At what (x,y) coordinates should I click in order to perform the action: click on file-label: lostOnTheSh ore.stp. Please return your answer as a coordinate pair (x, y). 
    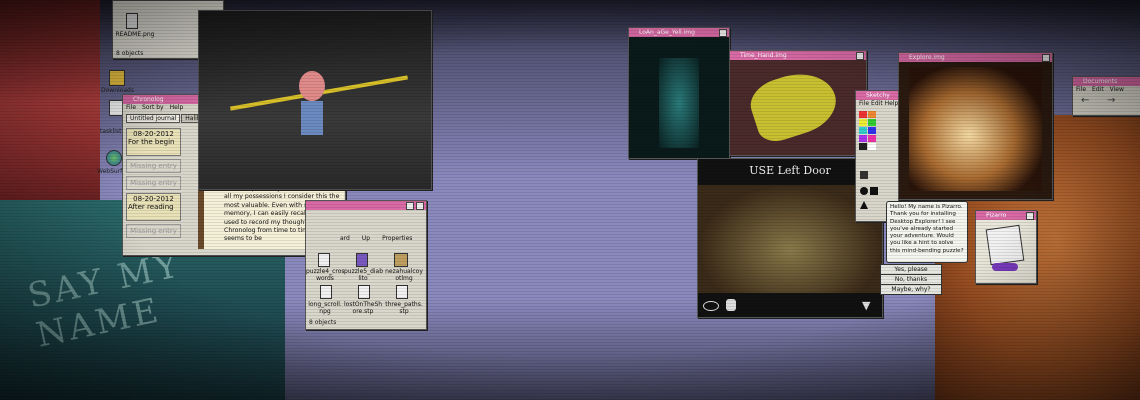
    Looking at the image, I should click on (363, 308).